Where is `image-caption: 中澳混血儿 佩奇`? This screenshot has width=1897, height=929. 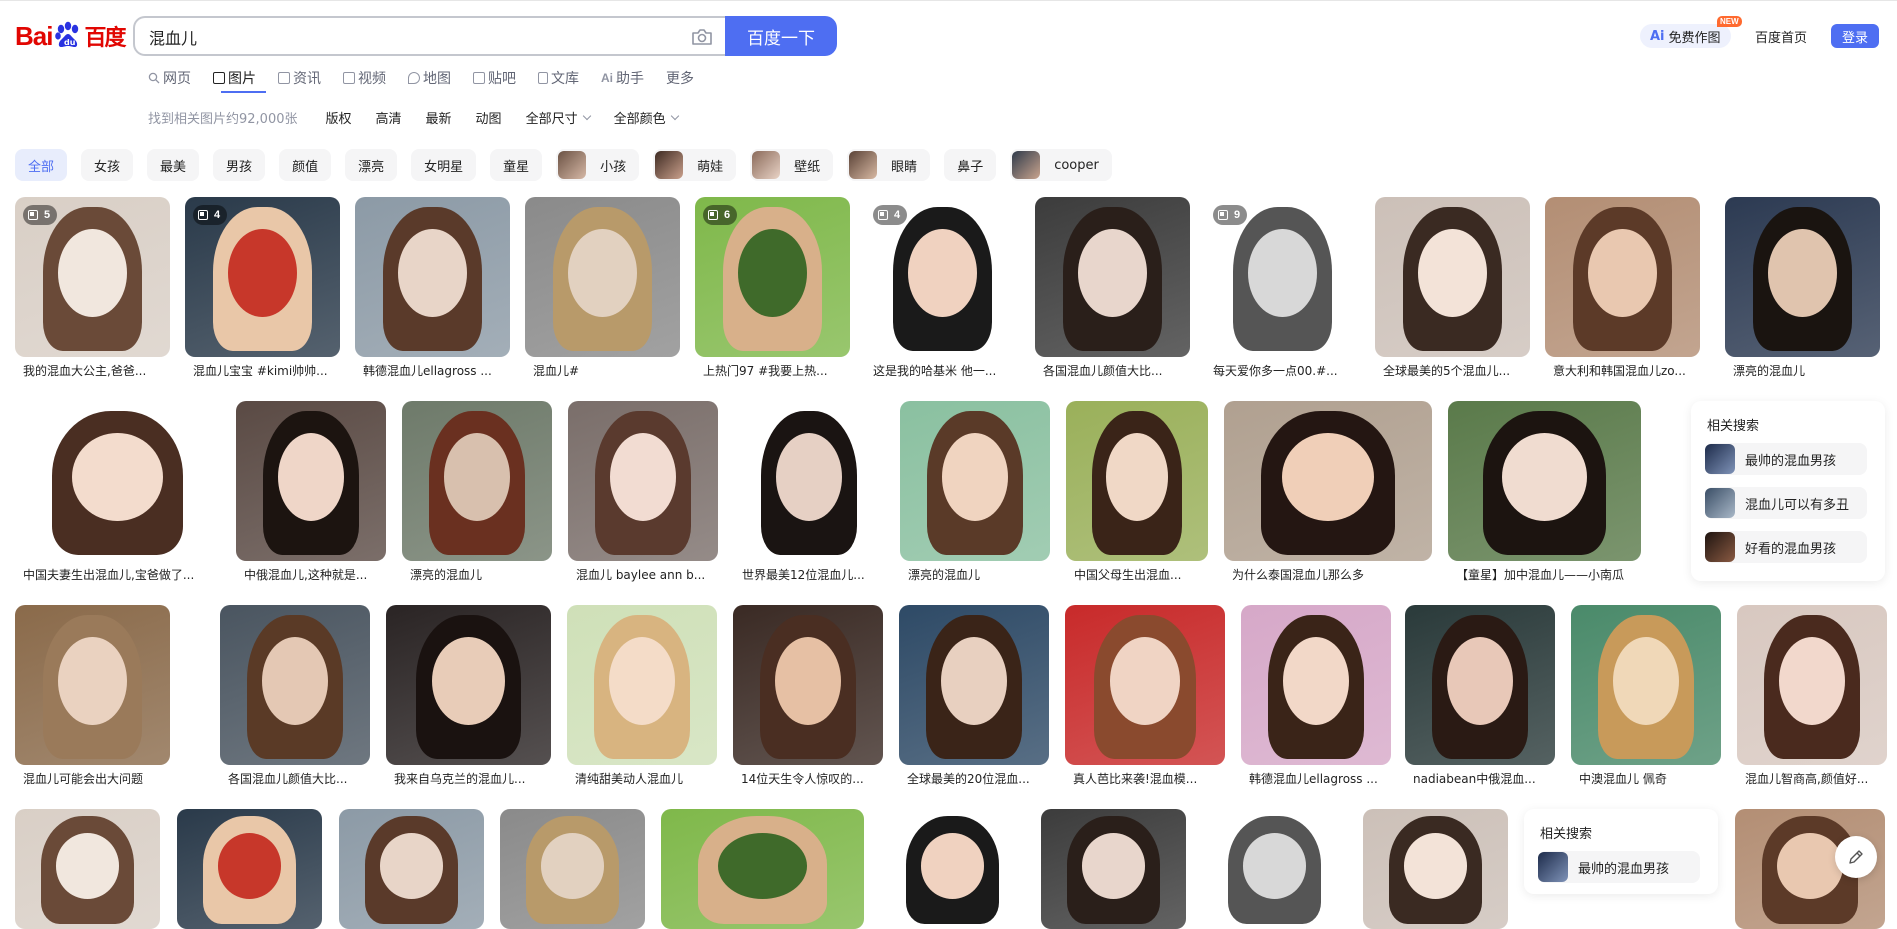
image-caption: 中澳混血儿 佩奇 is located at coordinates (1649, 778).